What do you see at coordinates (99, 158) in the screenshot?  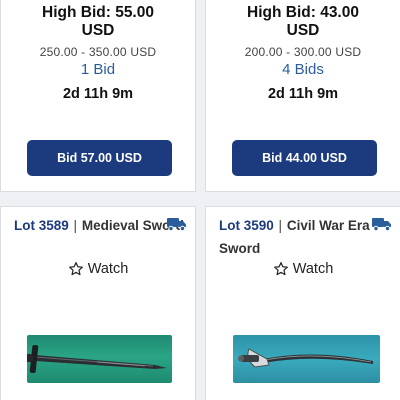 I see `bid-button: Bid 57.00 USD` at bounding box center [99, 158].